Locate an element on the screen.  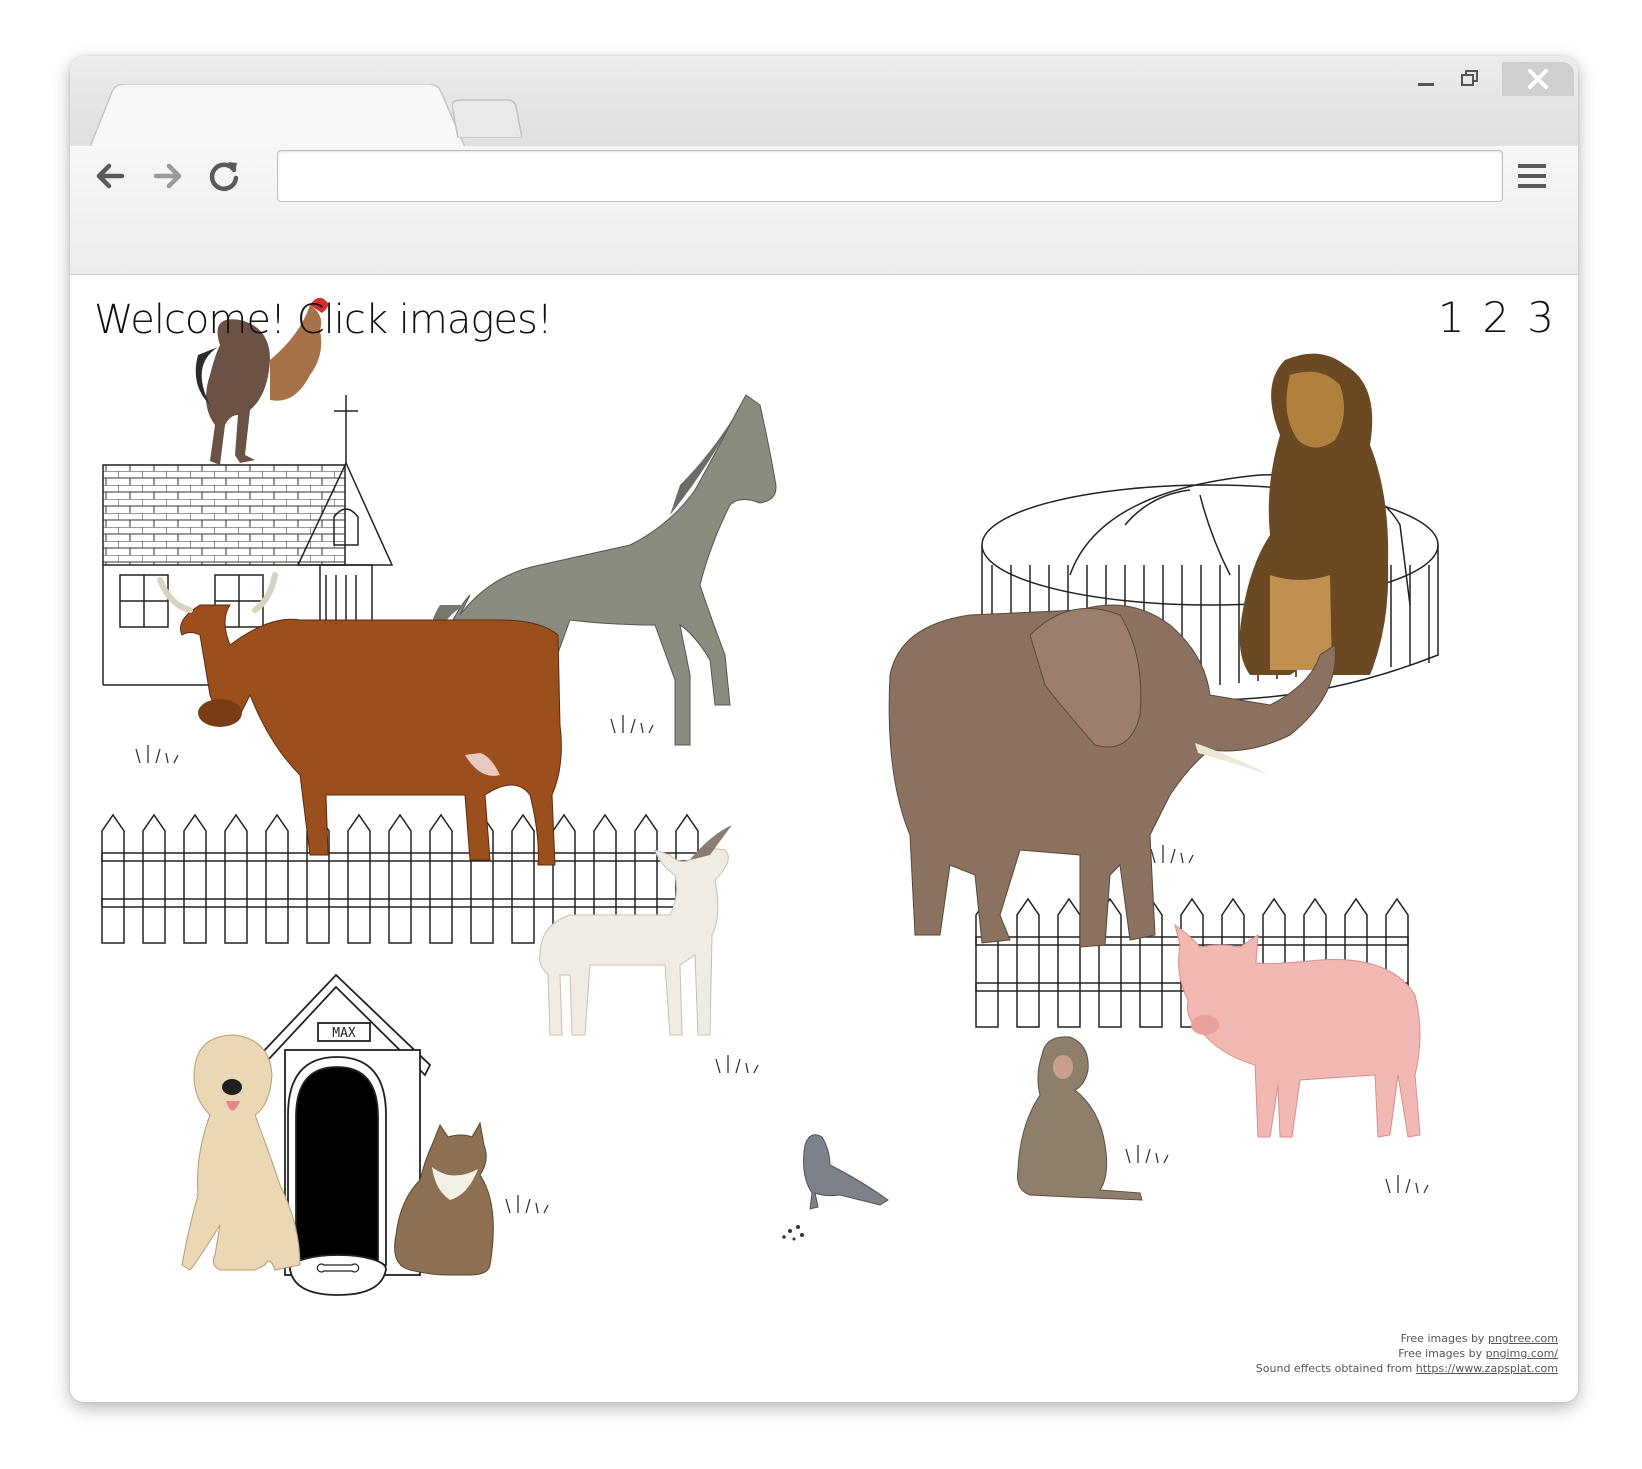
pigeon-image is located at coordinates (835, 1187).